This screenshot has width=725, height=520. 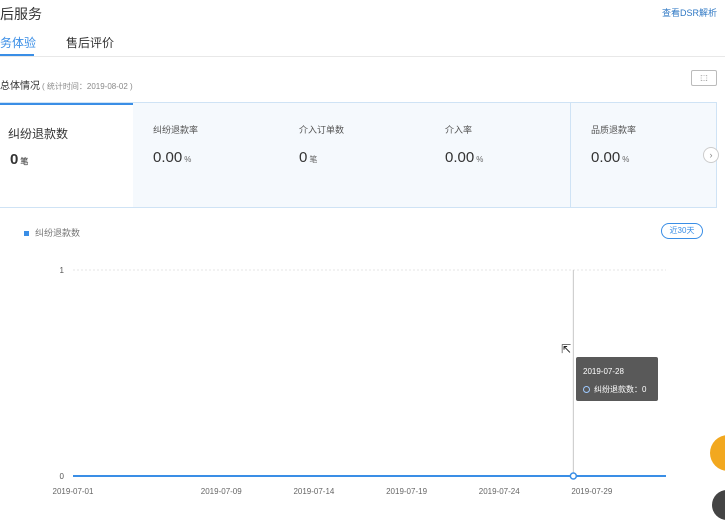 I want to click on tooltip-date: 2019-07-28, so click(x=603, y=371).